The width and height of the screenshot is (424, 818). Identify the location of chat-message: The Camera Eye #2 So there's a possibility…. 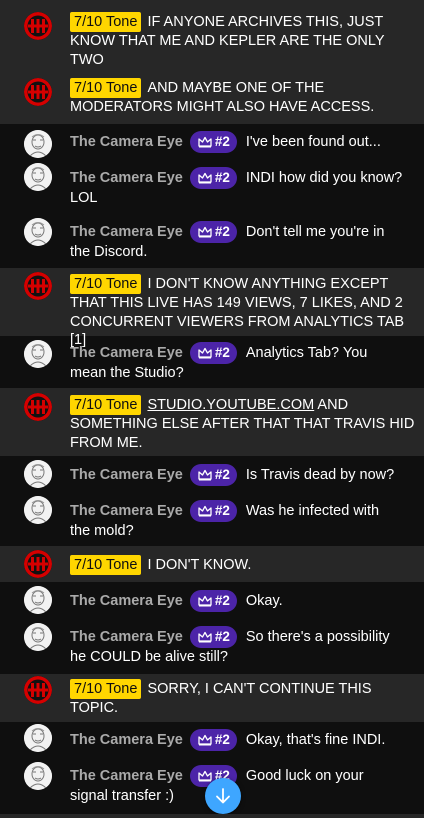
(212, 646).